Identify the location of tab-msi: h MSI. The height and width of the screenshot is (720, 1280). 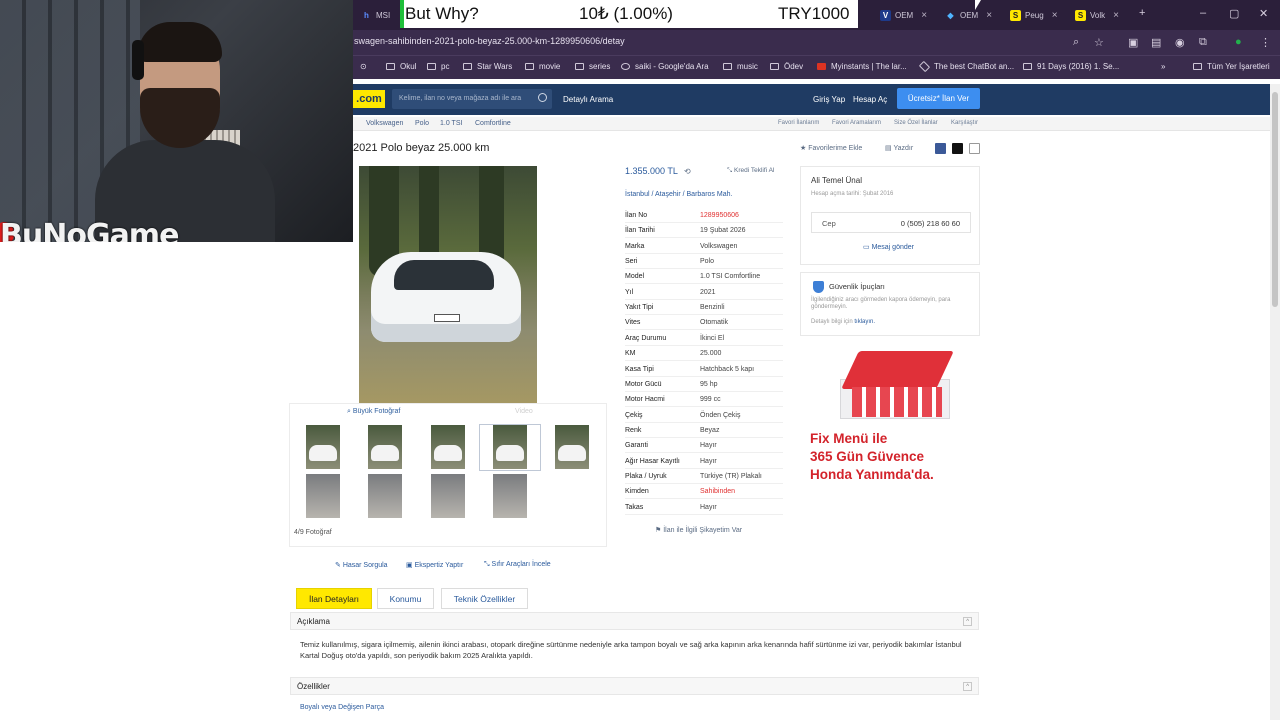
(375, 15).